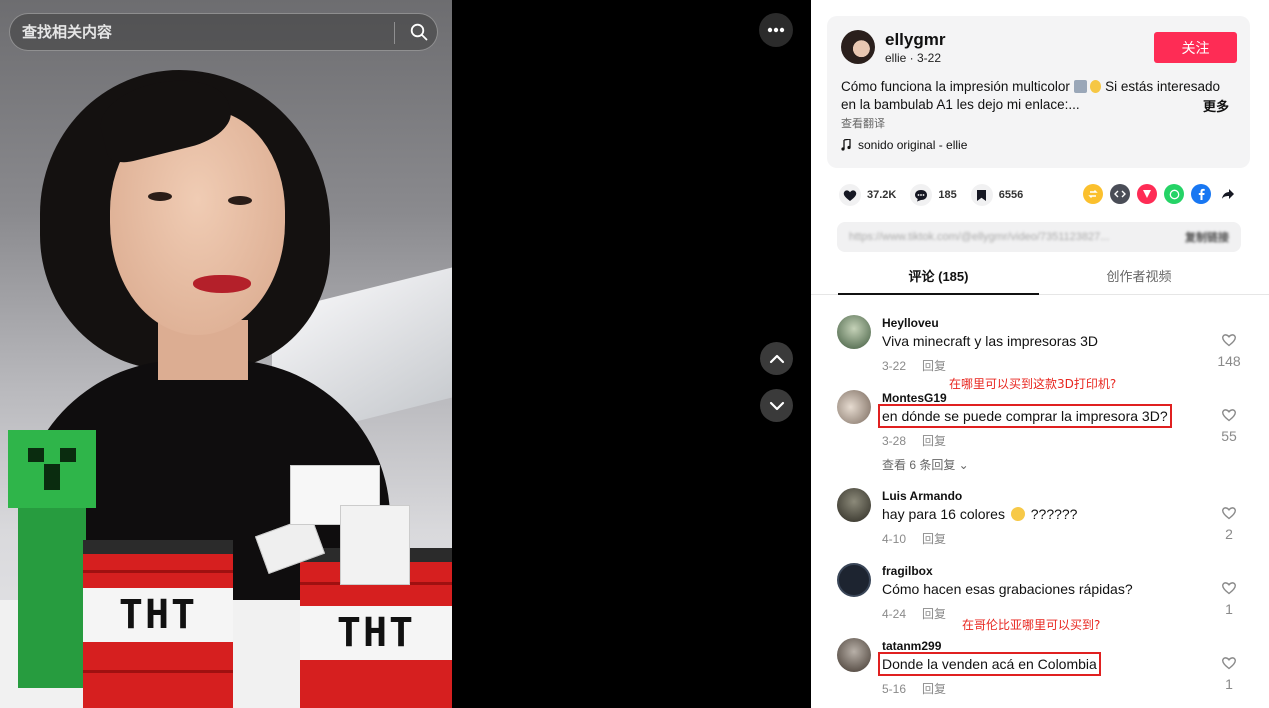  I want to click on author-subline: ellie · 3-22, so click(913, 58).